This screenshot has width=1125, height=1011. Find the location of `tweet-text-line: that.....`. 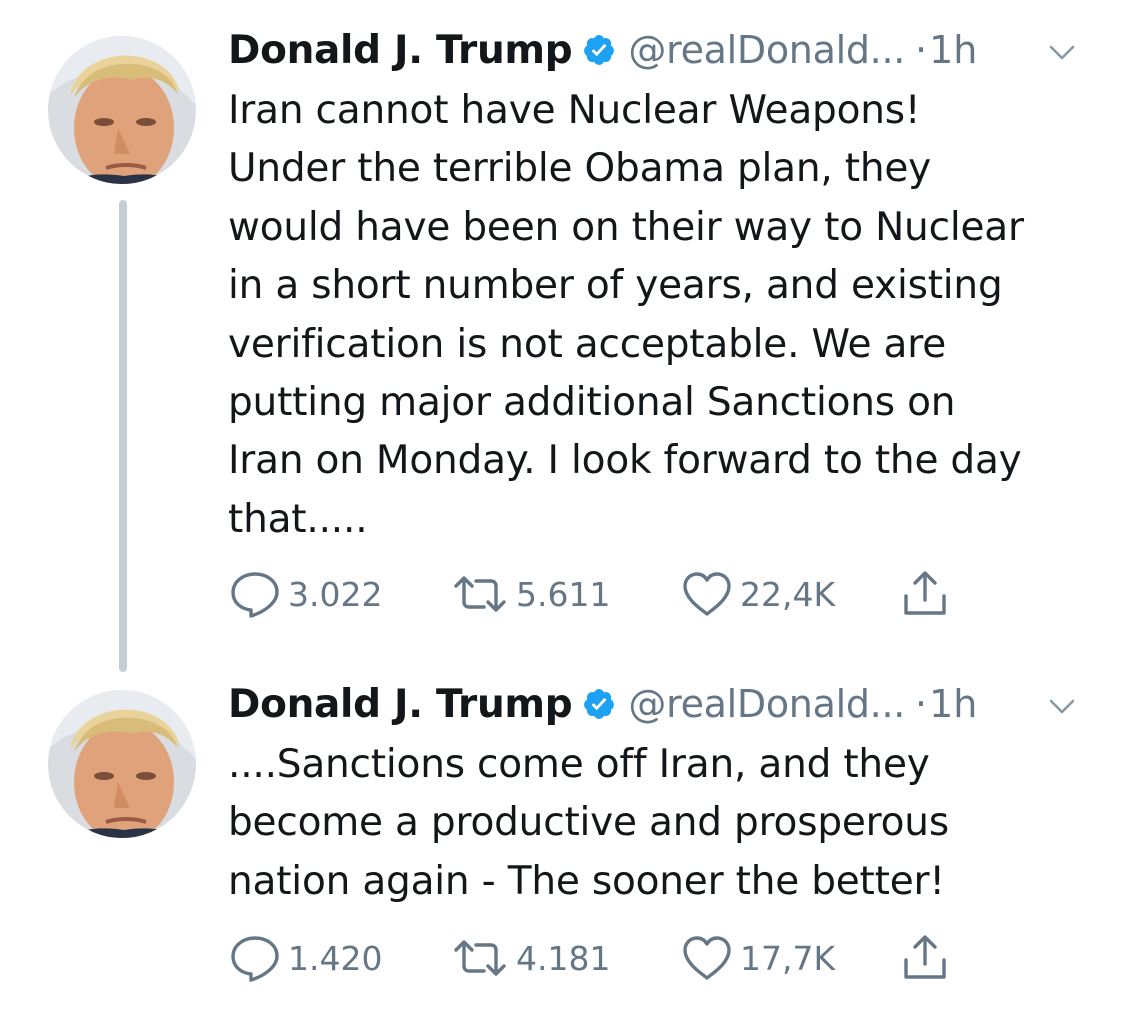

tweet-text-line: that..... is located at coordinates (298, 519).